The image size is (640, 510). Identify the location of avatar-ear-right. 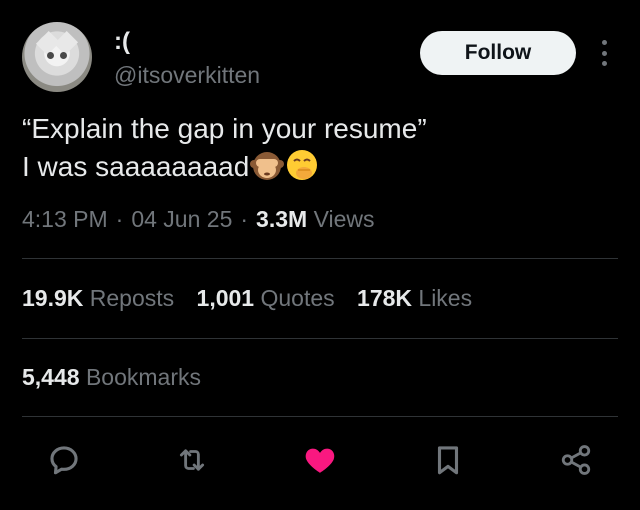
(66, 43).